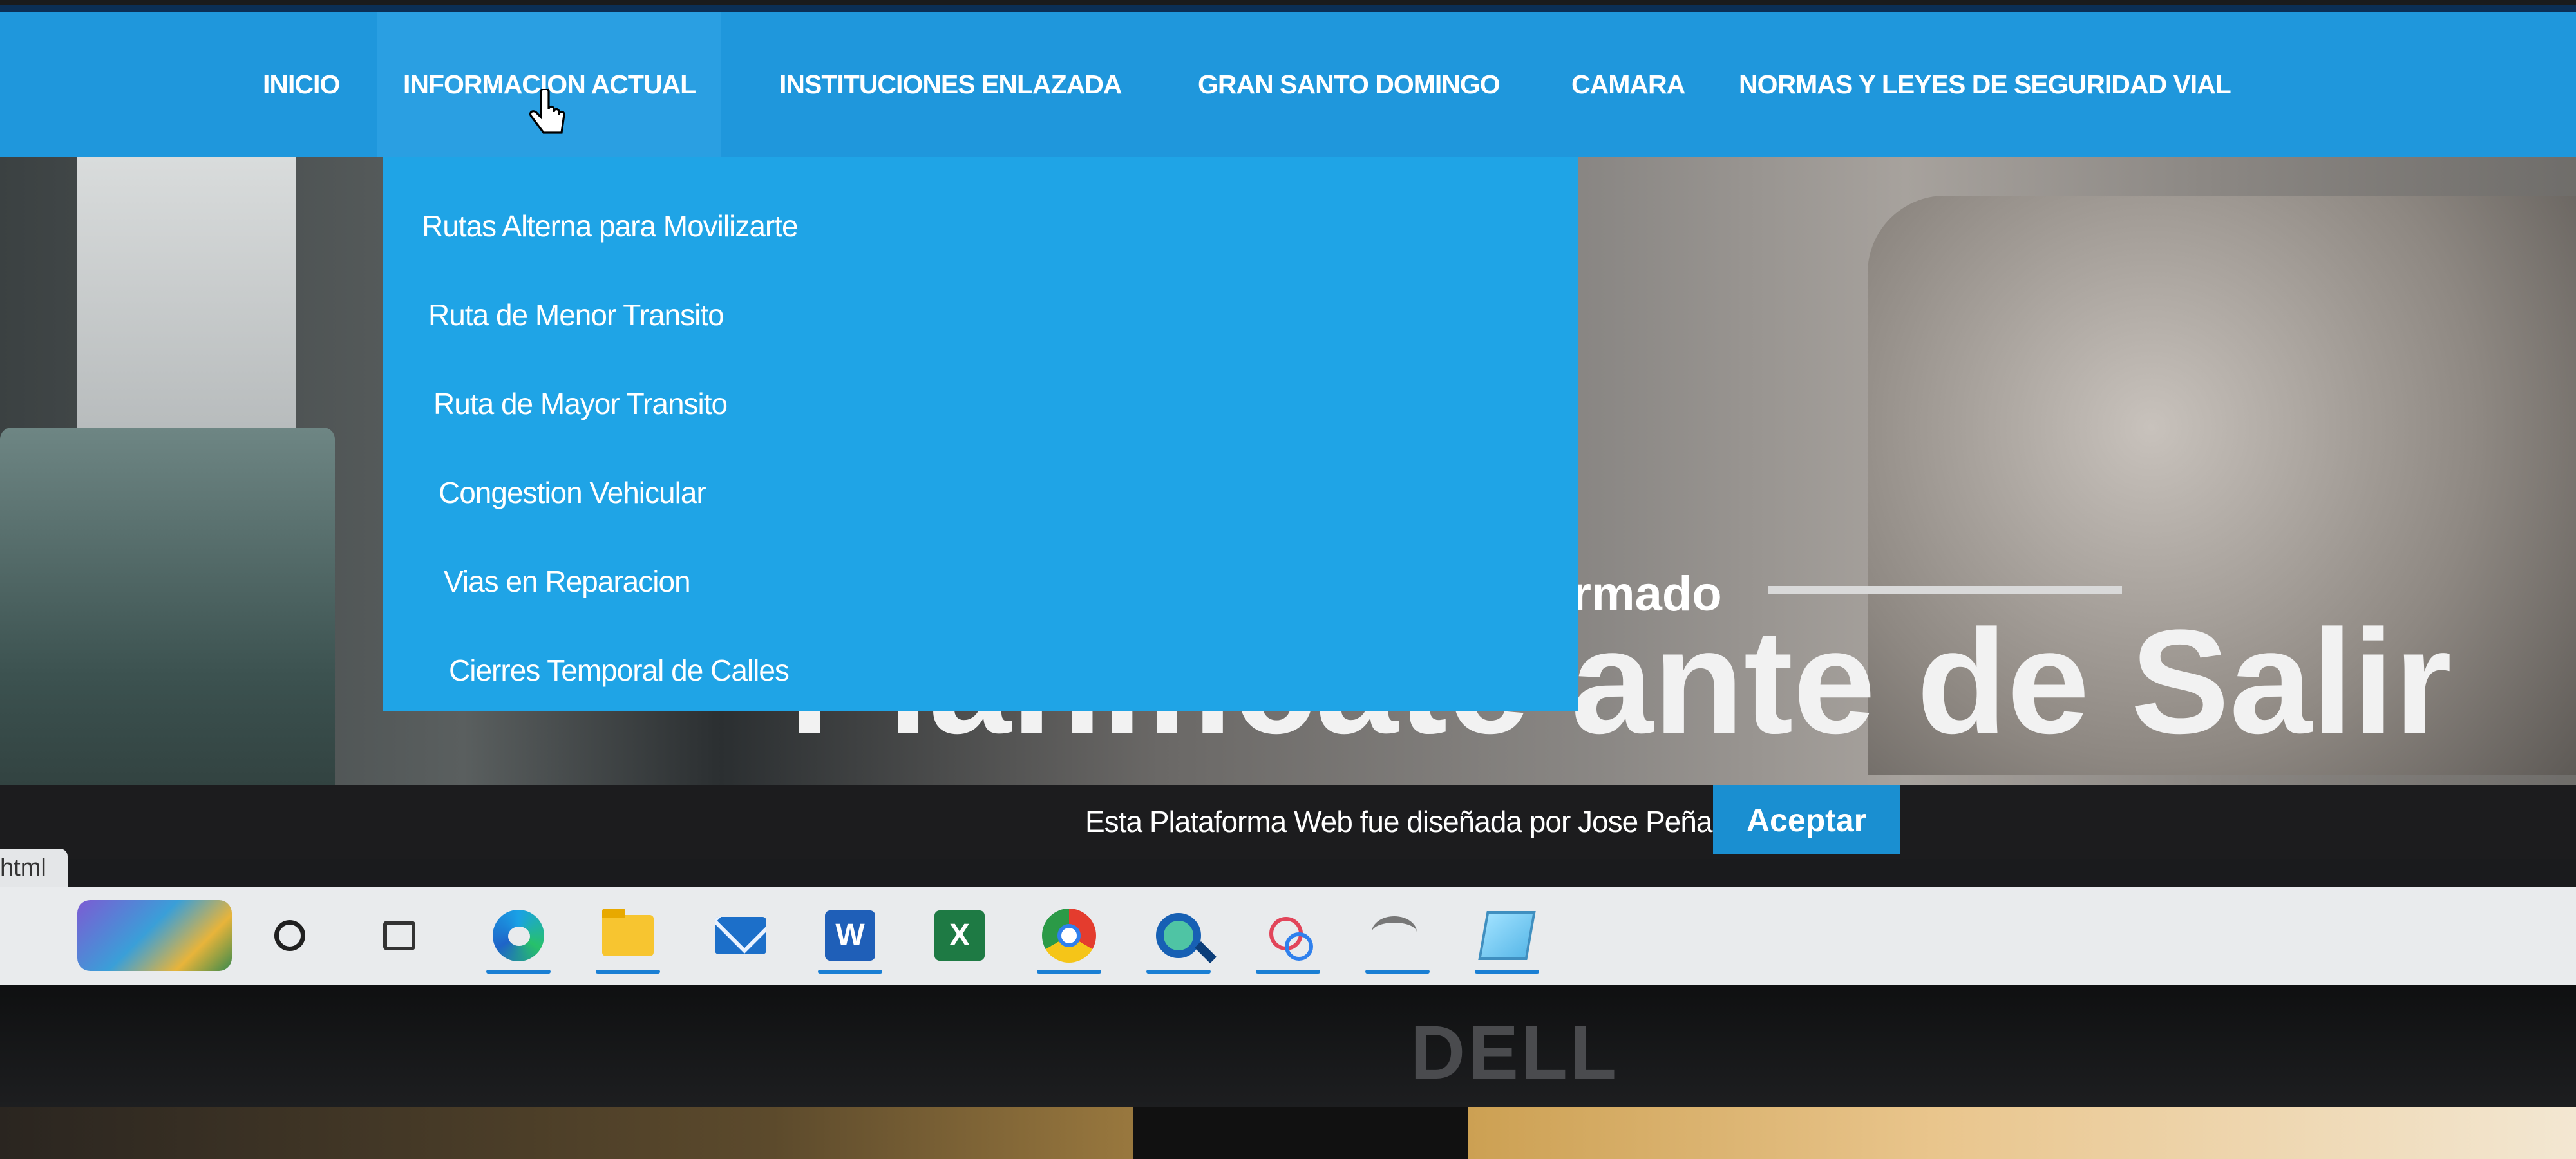 This screenshot has height=1159, width=2576. I want to click on edge-button, so click(518, 937).